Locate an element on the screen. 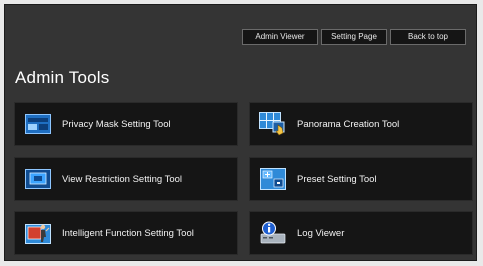 This screenshot has width=483, height=266. log-viewer-tool-button: Log Viewer is located at coordinates (361, 233).